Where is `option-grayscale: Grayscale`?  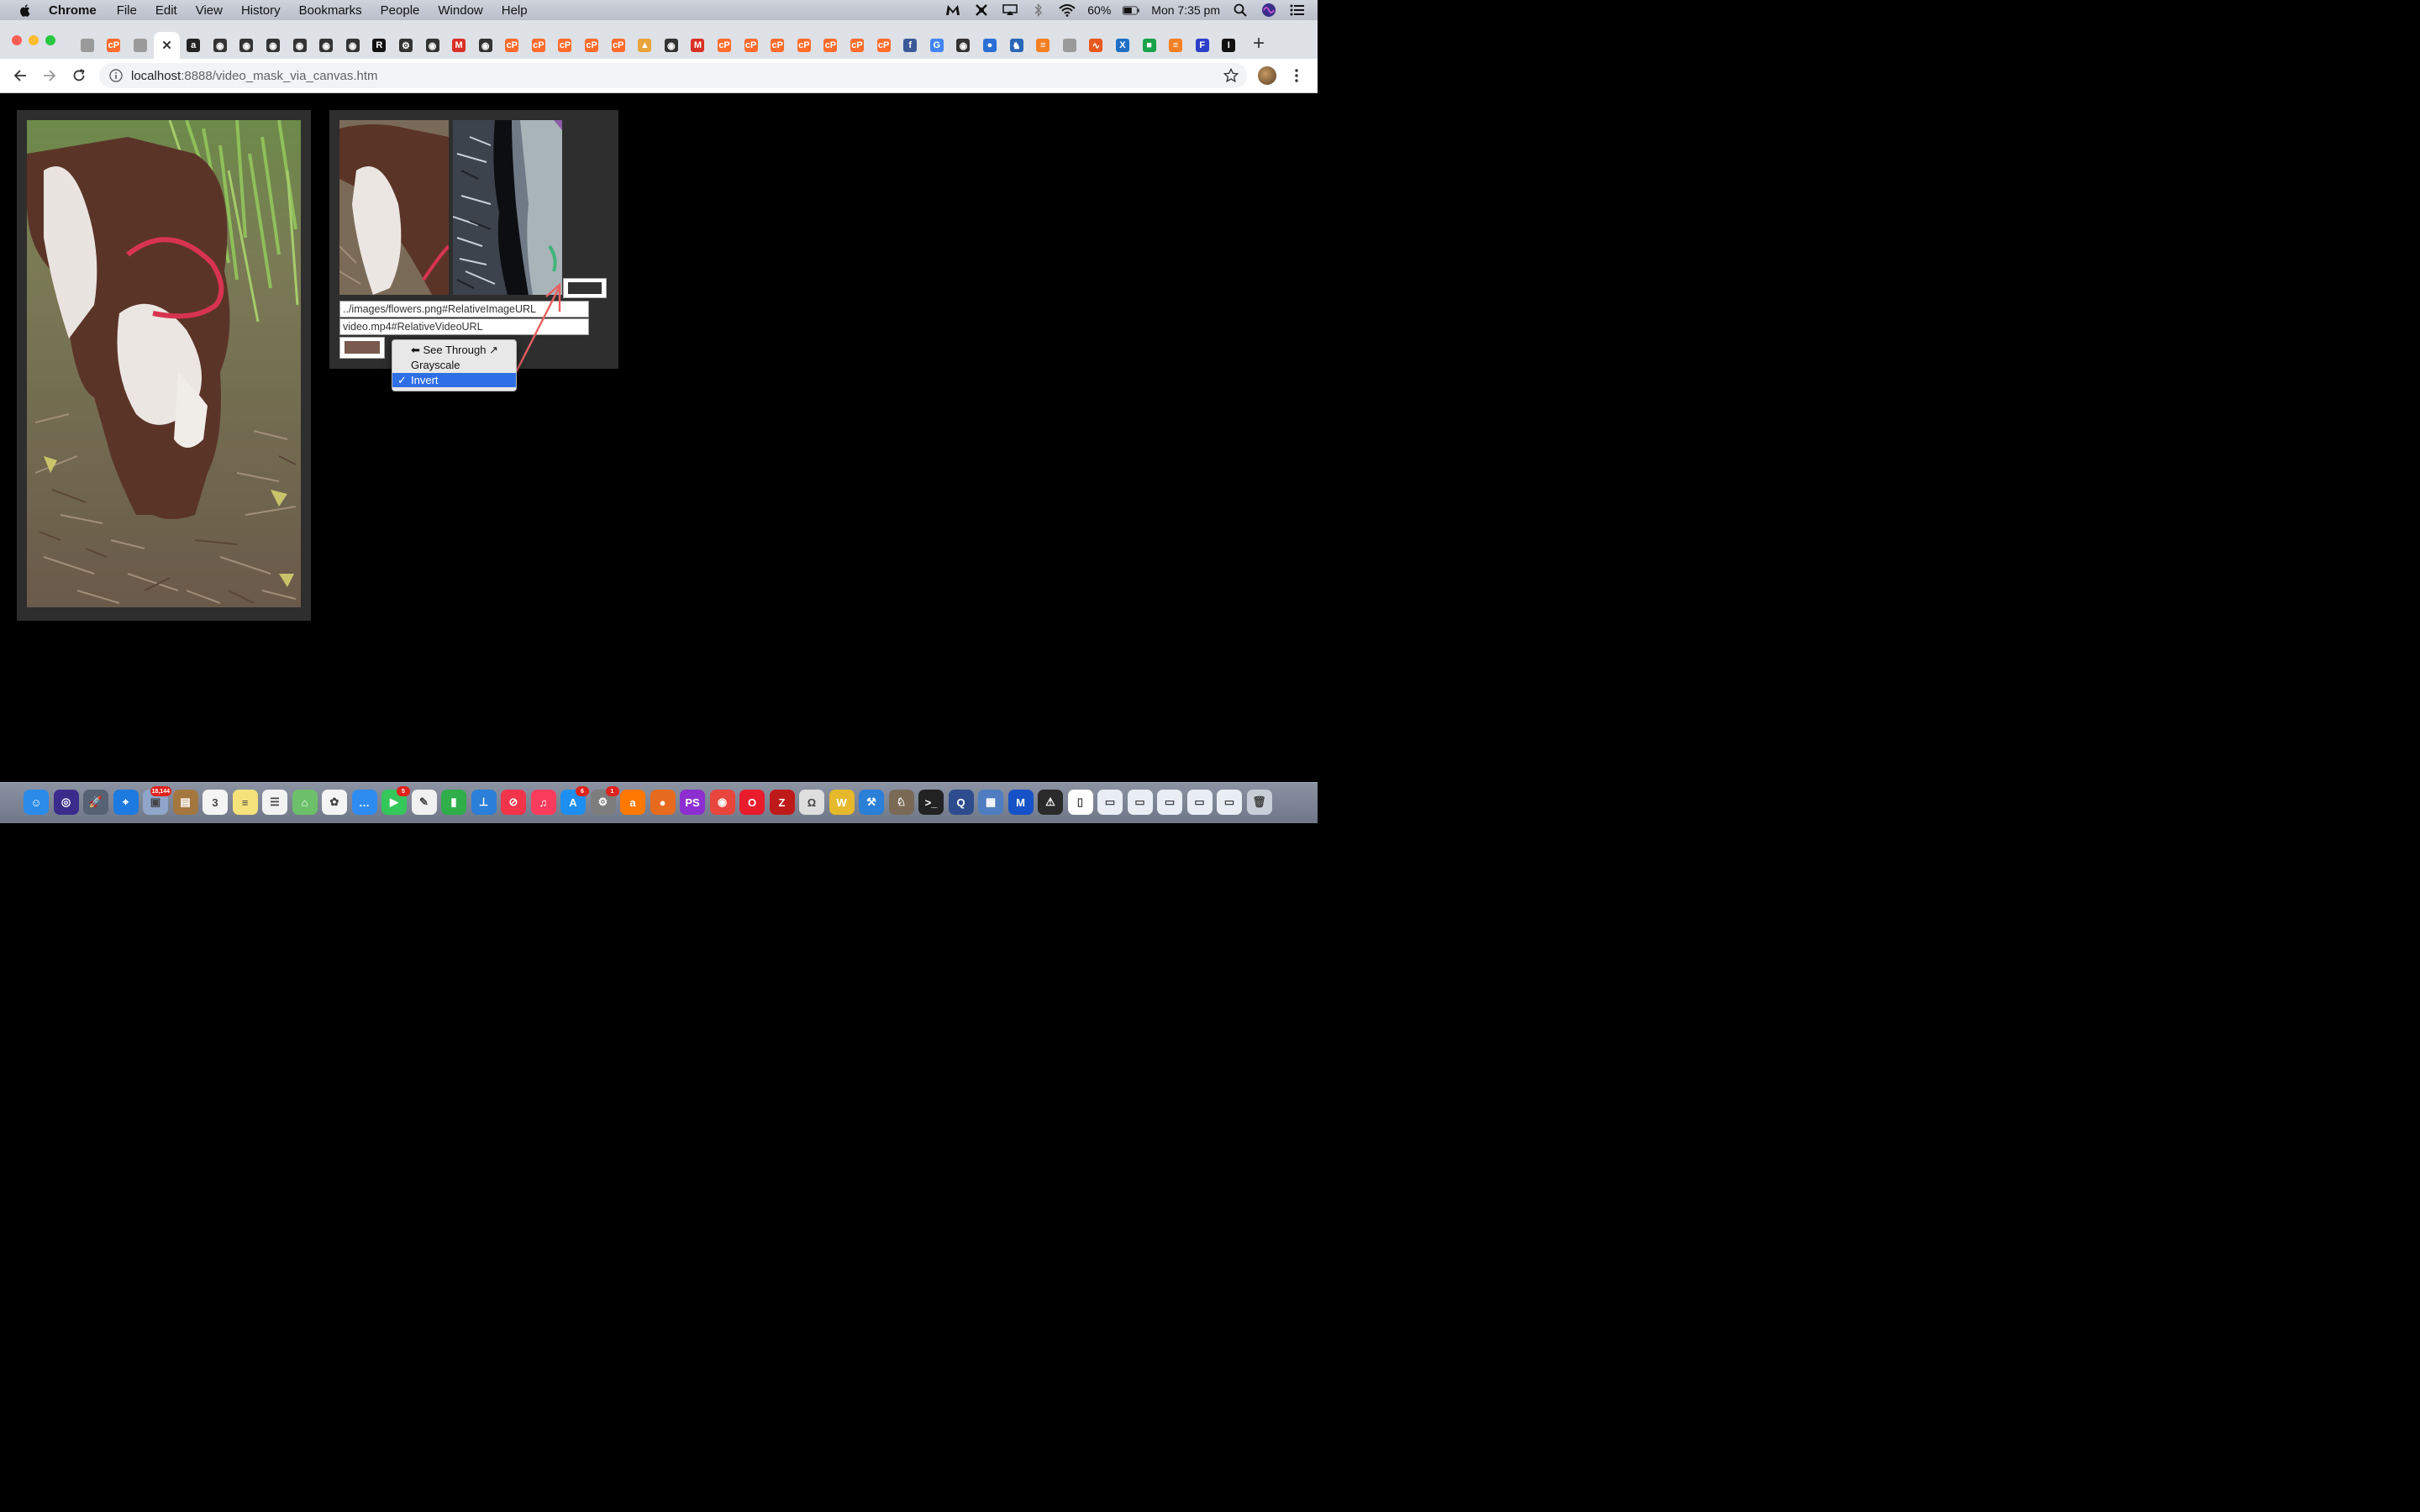
option-grayscale: Grayscale is located at coordinates (454, 365).